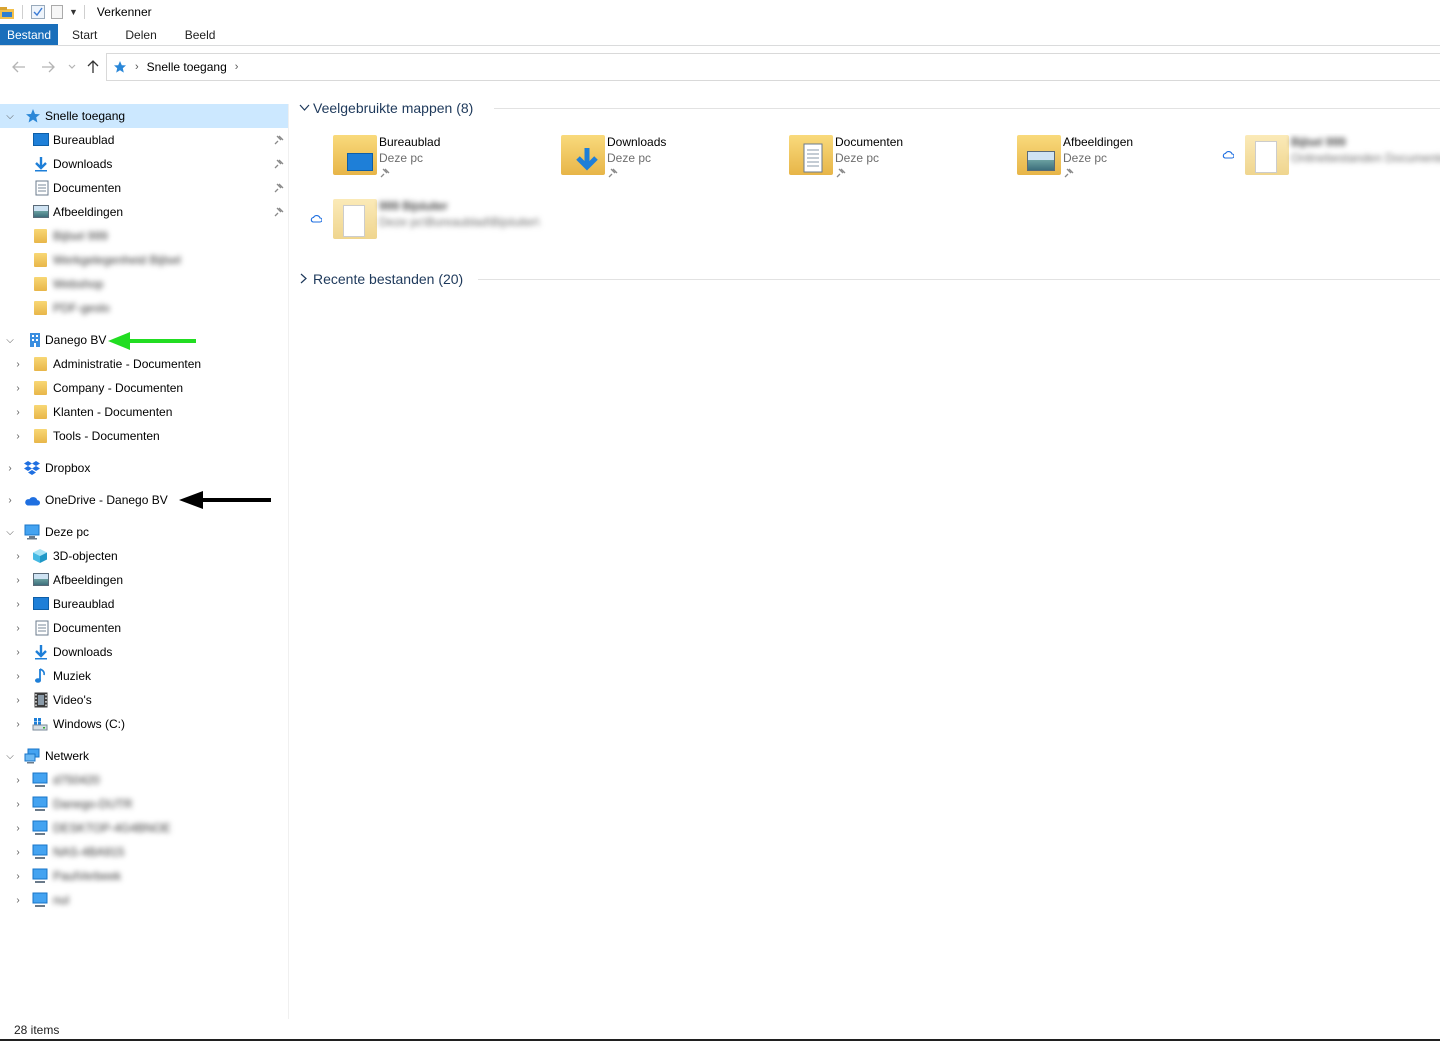 The height and width of the screenshot is (1041, 1440). I want to click on nav-label: NAS-4BA915, so click(89, 852).